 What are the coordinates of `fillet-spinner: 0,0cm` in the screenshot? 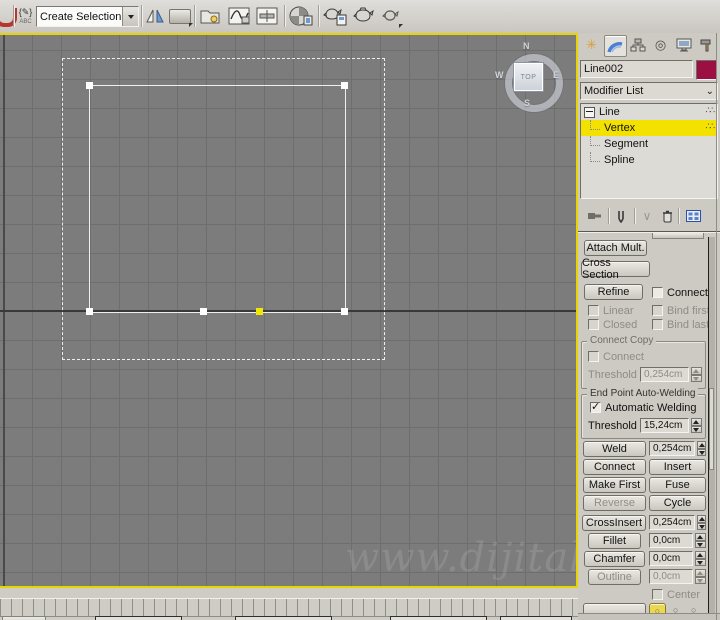 It's located at (677, 540).